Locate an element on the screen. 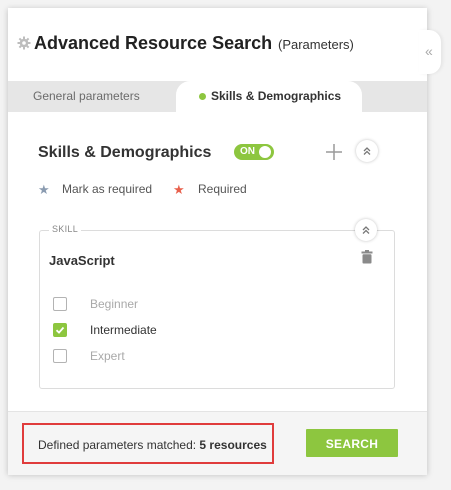 The image size is (451, 490). trash-icon is located at coordinates (367, 257).